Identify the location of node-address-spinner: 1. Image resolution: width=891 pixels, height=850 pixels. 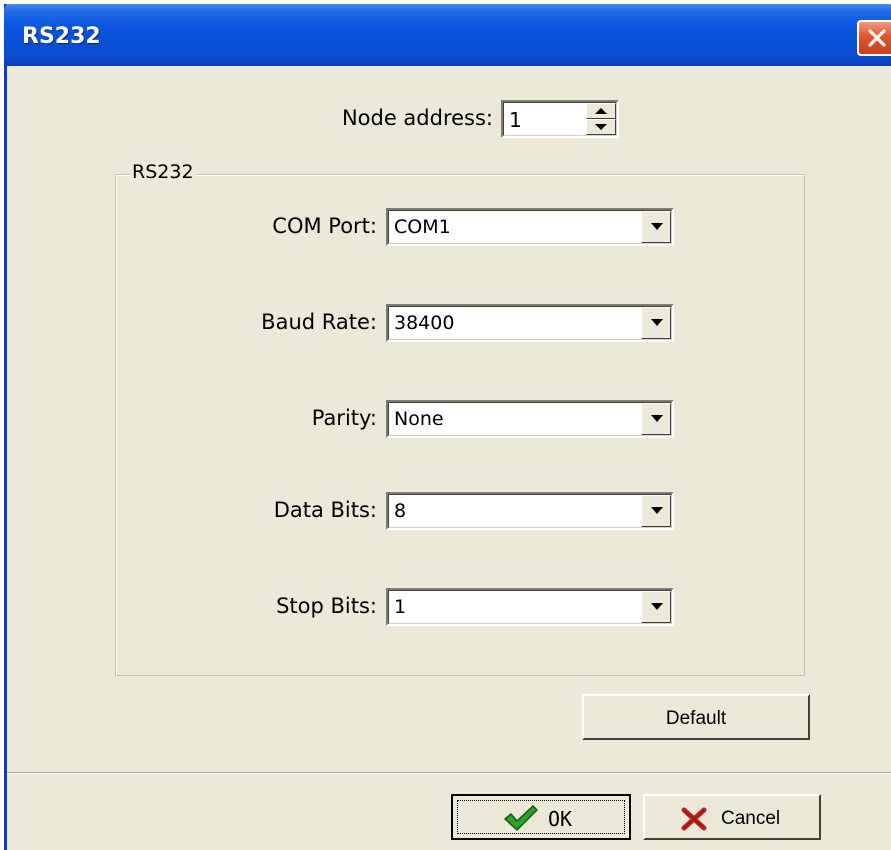
(560, 119).